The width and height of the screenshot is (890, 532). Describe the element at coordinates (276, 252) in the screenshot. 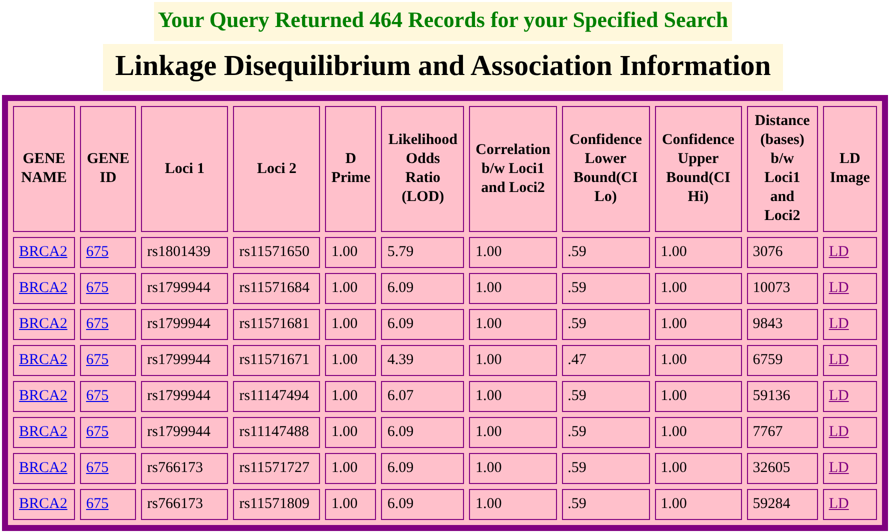

I see `table-cell: rs11571650` at that location.